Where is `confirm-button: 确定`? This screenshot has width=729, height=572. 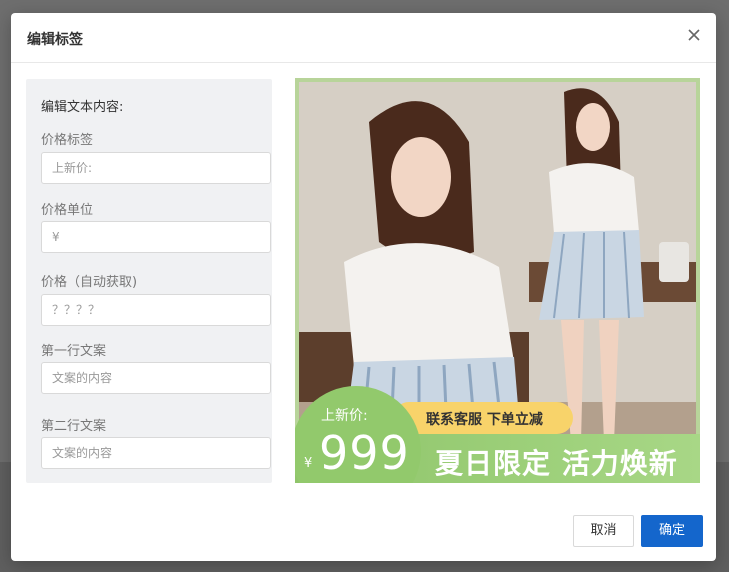 confirm-button: 确定 is located at coordinates (672, 531).